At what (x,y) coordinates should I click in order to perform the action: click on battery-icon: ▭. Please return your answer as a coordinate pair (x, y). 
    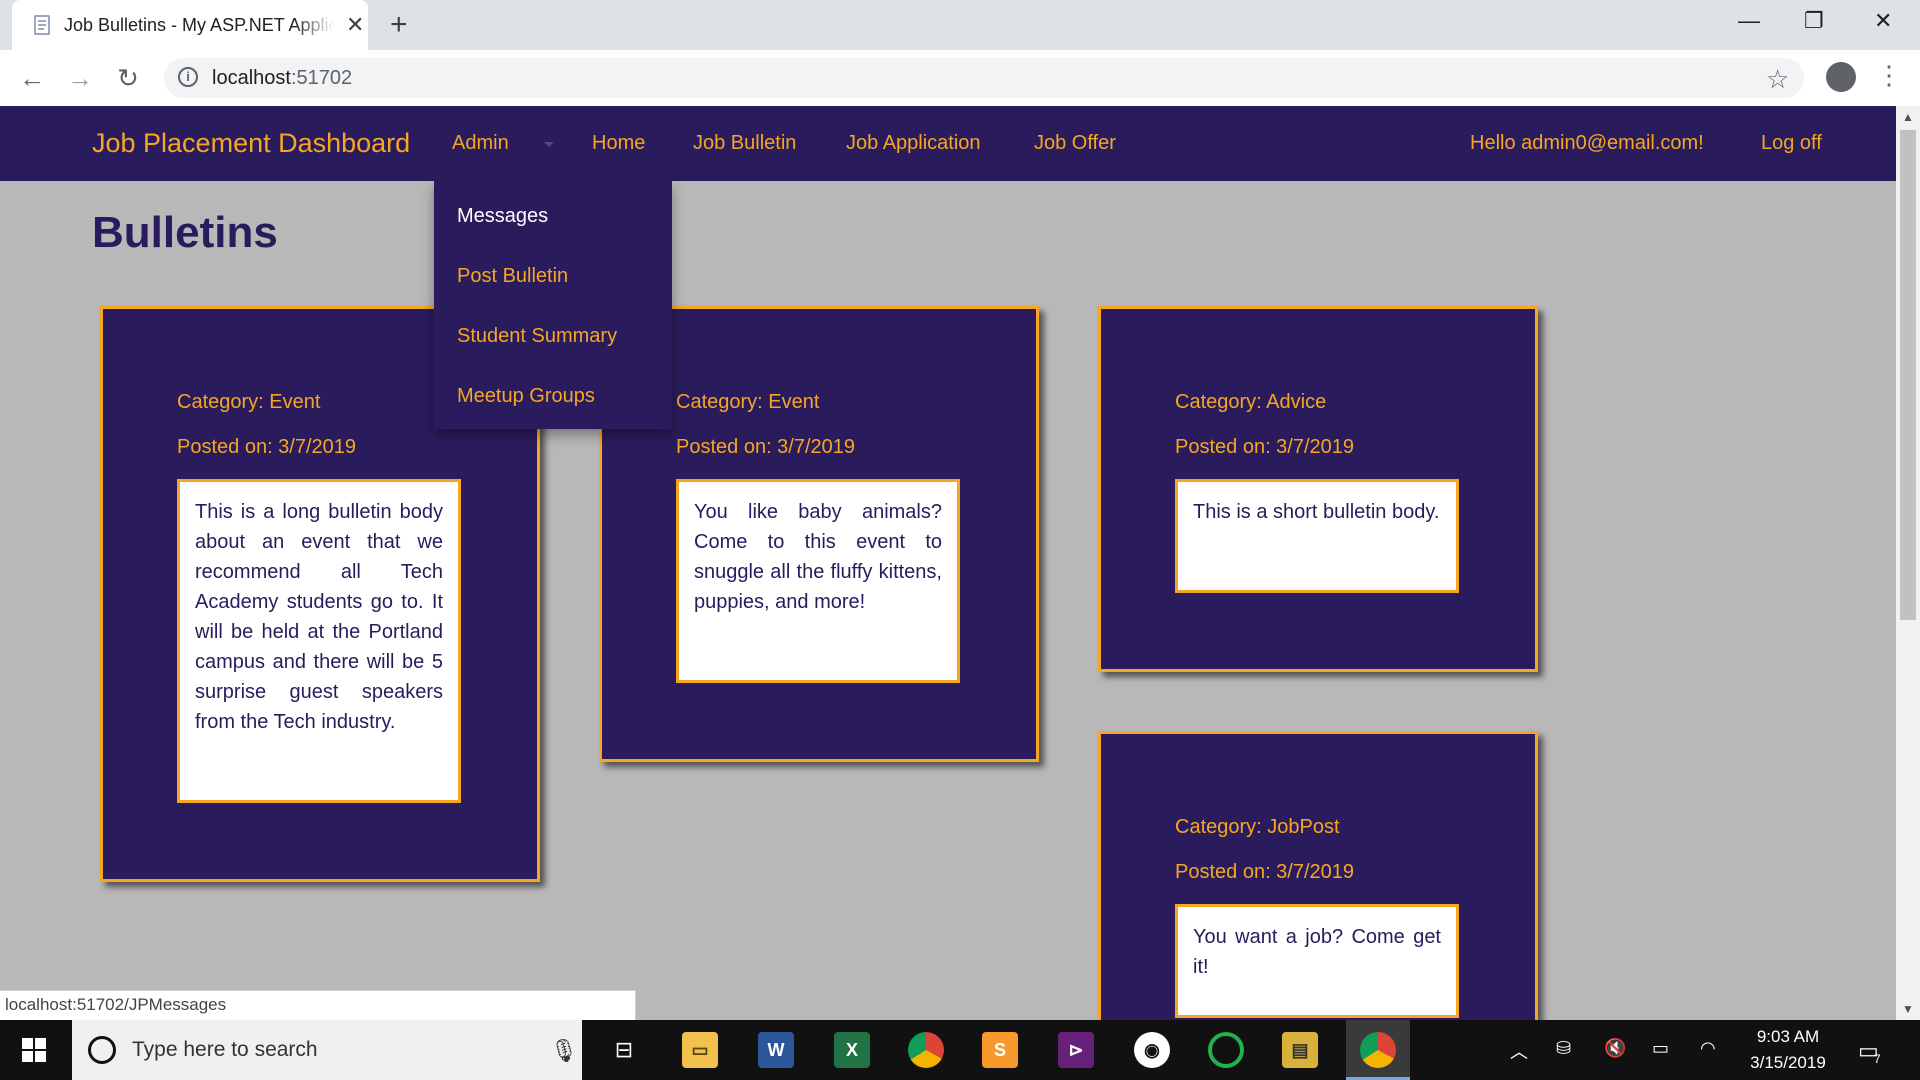
    Looking at the image, I should click on (1660, 1048).